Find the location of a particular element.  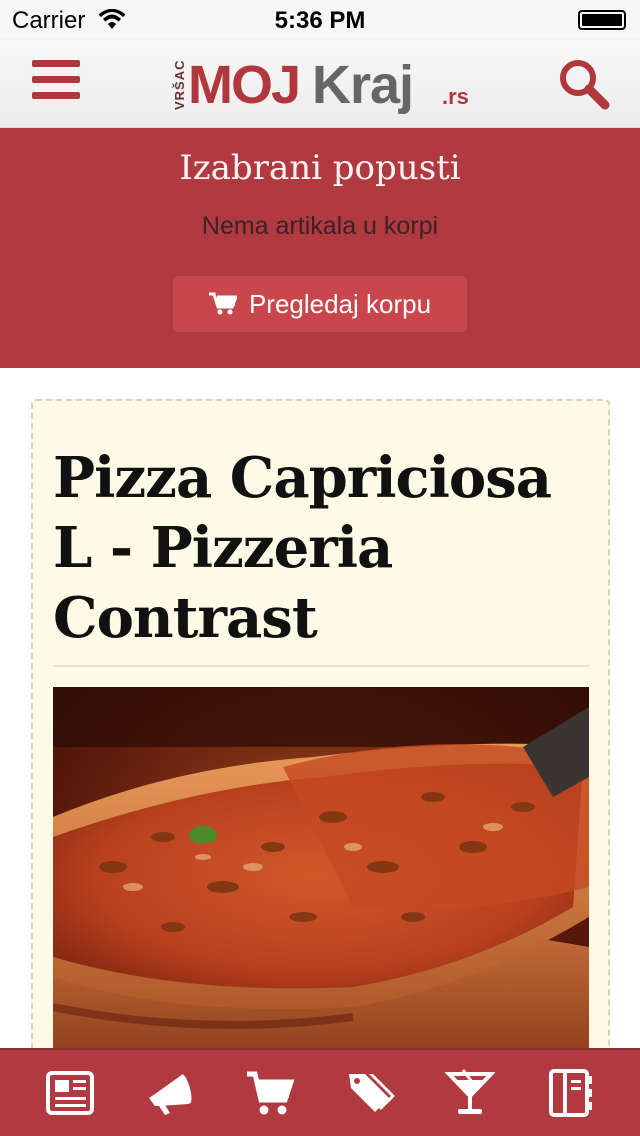

deal-title: Pizza Capriciosa L - Pizzeria Contrast is located at coordinates (302, 548).